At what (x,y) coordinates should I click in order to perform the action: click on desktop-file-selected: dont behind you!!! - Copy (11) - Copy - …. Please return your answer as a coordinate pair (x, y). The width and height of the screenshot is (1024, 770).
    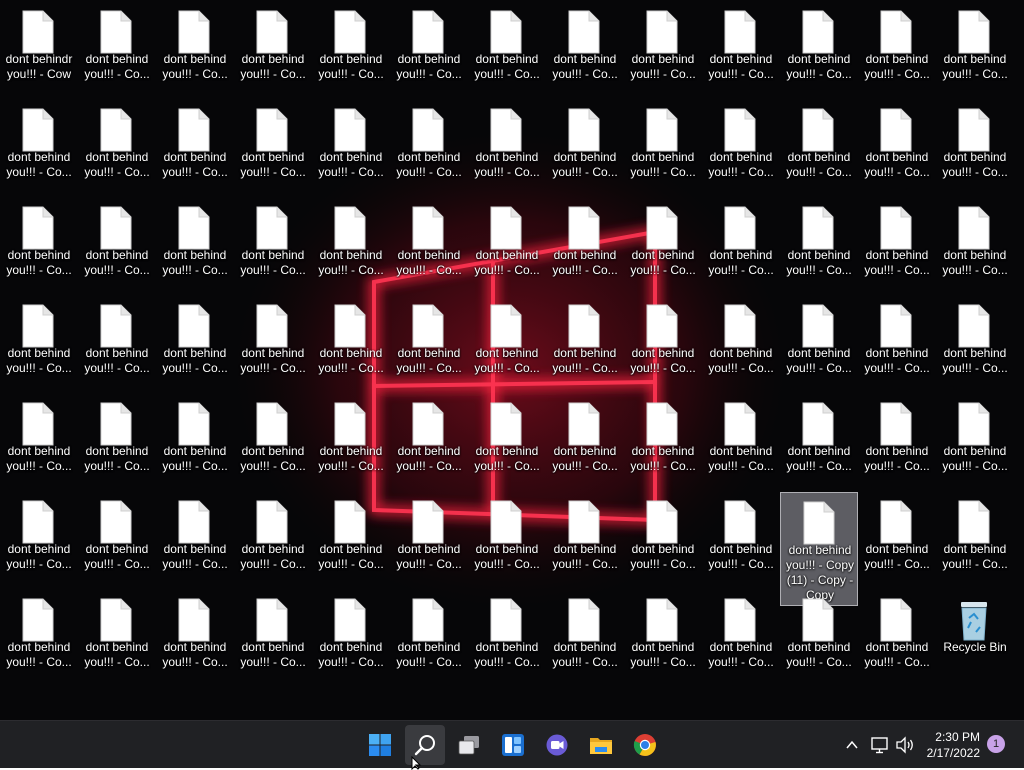
    Looking at the image, I should click on (819, 549).